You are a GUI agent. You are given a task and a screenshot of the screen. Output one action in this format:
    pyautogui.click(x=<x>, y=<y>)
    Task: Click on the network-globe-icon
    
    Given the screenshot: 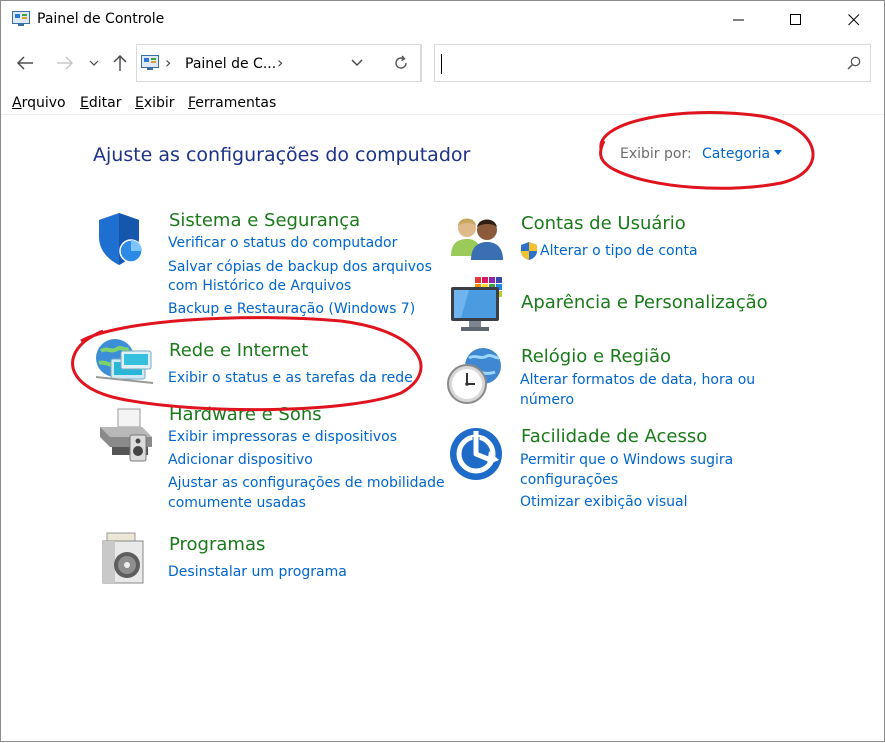 What is the action you would take?
    pyautogui.click(x=124, y=363)
    